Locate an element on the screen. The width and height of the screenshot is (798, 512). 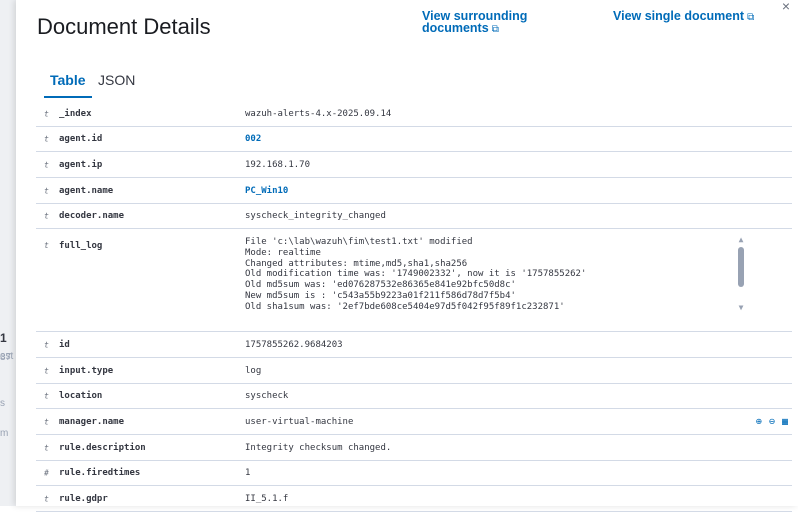
field-name: _index is located at coordinates (75, 114).